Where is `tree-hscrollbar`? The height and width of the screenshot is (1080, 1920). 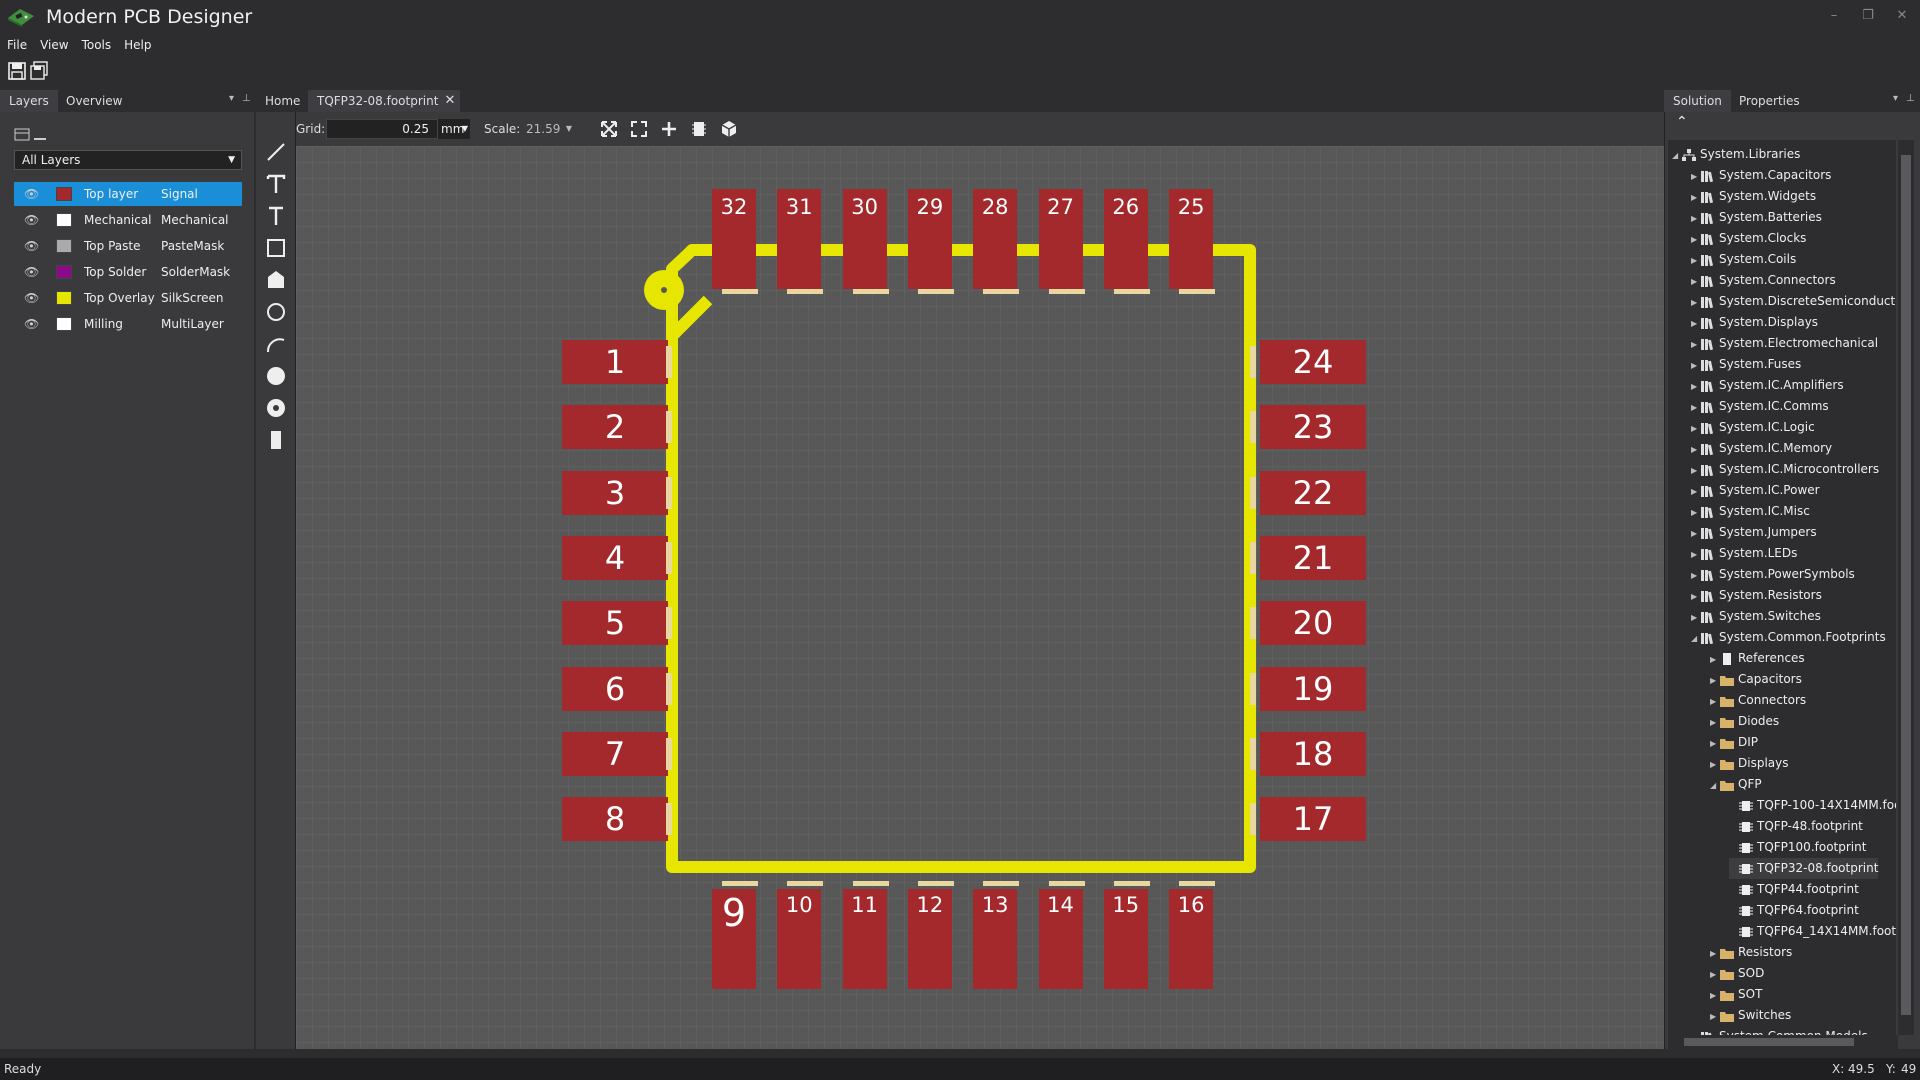
tree-hscrollbar is located at coordinates (1783, 1042).